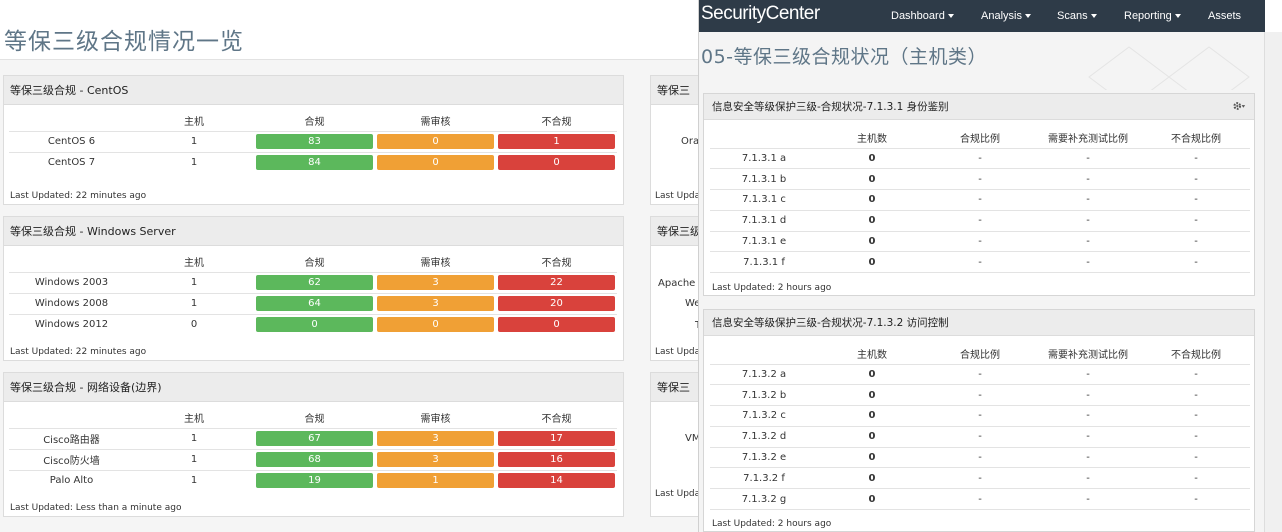 The width and height of the screenshot is (1282, 532). I want to click on chevron-down-icon, so click(1093, 16).